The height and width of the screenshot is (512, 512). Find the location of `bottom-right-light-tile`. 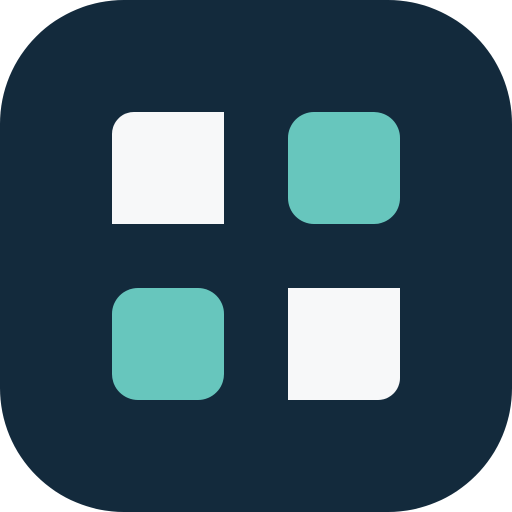

bottom-right-light-tile is located at coordinates (344, 344).